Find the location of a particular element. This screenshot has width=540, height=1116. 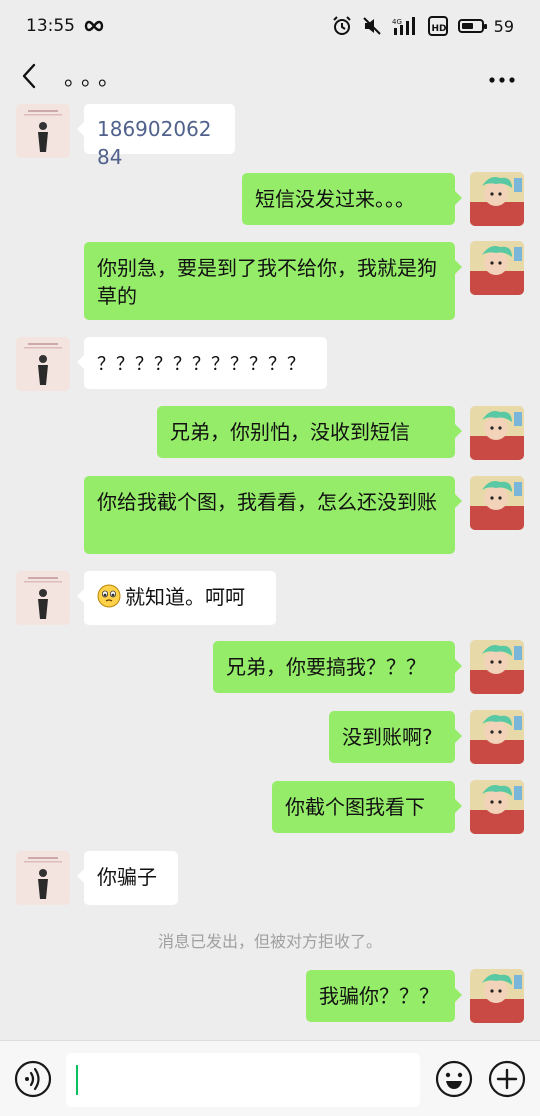

message-bubble-incoming: ？？？？？？？？？？？ is located at coordinates (202, 363).